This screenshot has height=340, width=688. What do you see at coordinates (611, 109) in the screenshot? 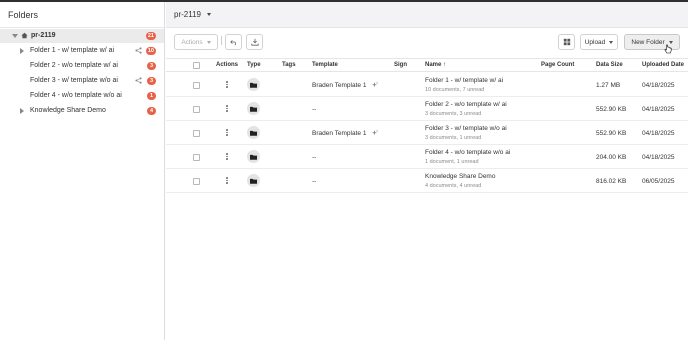
I see `row-data-size: 552.90 KB` at bounding box center [611, 109].